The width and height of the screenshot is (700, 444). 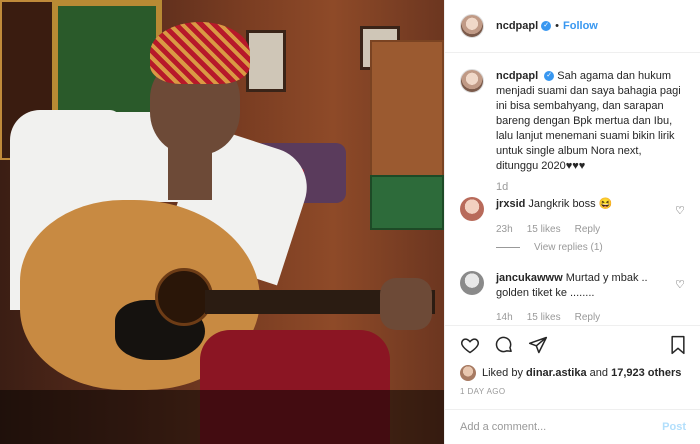 What do you see at coordinates (556, 373) in the screenshot?
I see `liker-username: dinar.astika` at bounding box center [556, 373].